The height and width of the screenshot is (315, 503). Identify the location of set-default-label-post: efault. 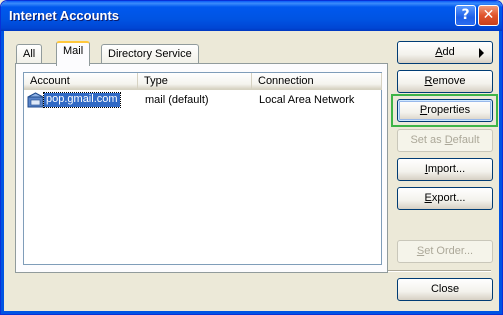
(466, 140).